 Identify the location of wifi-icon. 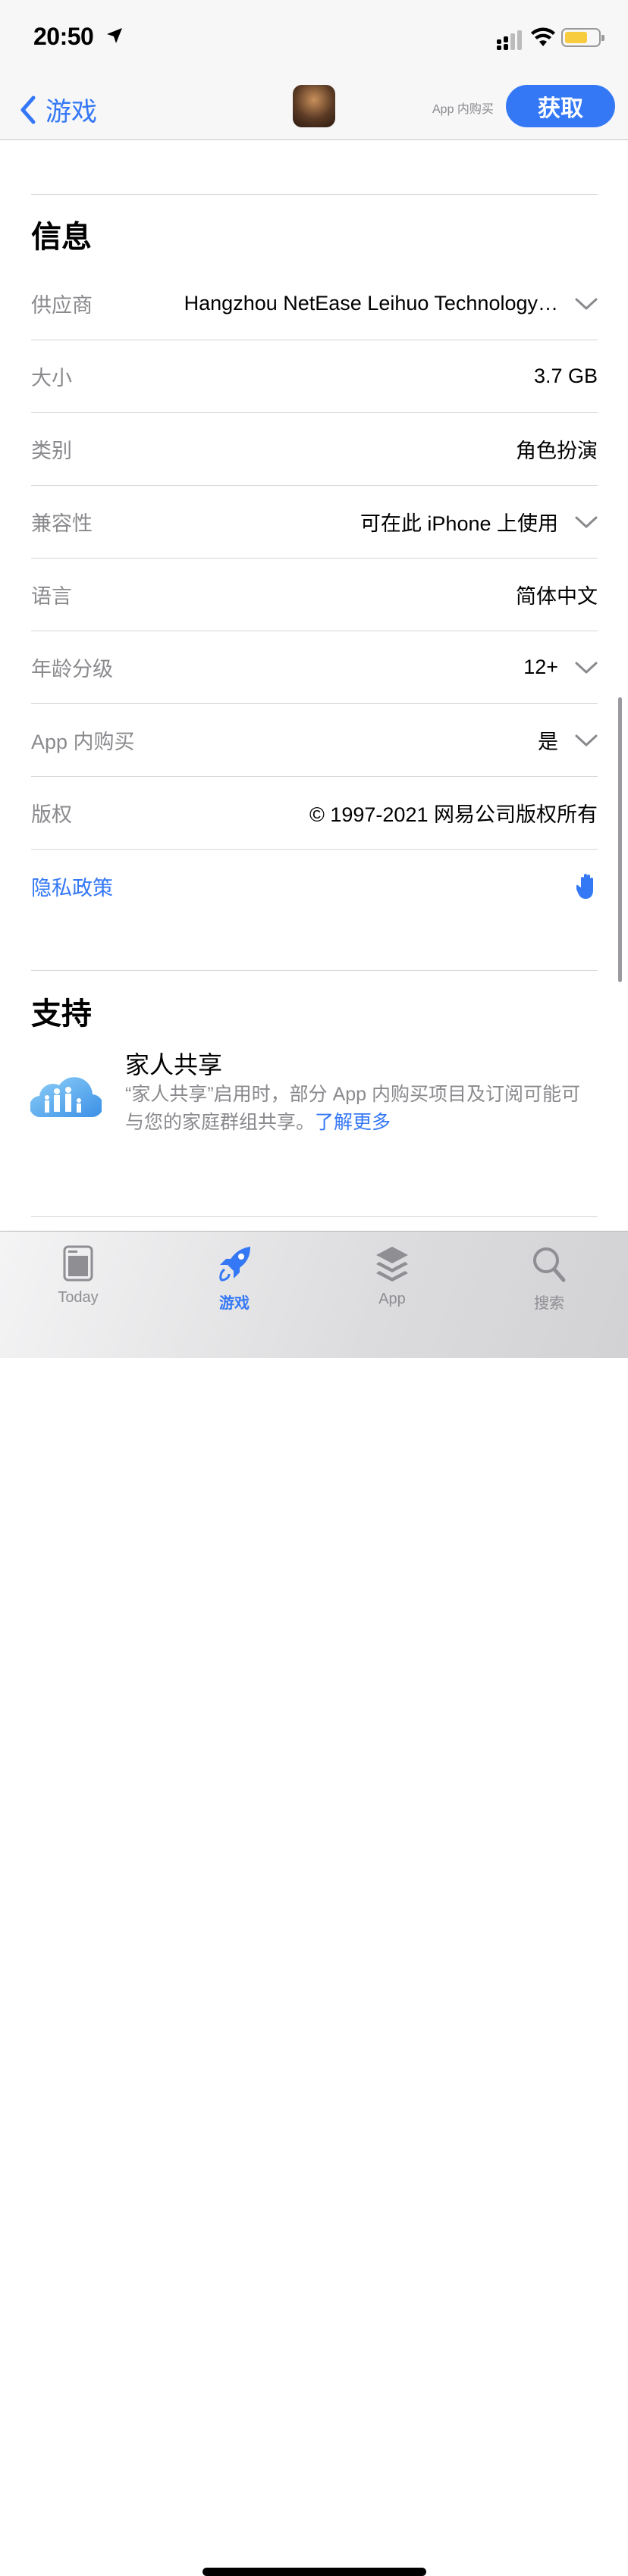
(543, 36).